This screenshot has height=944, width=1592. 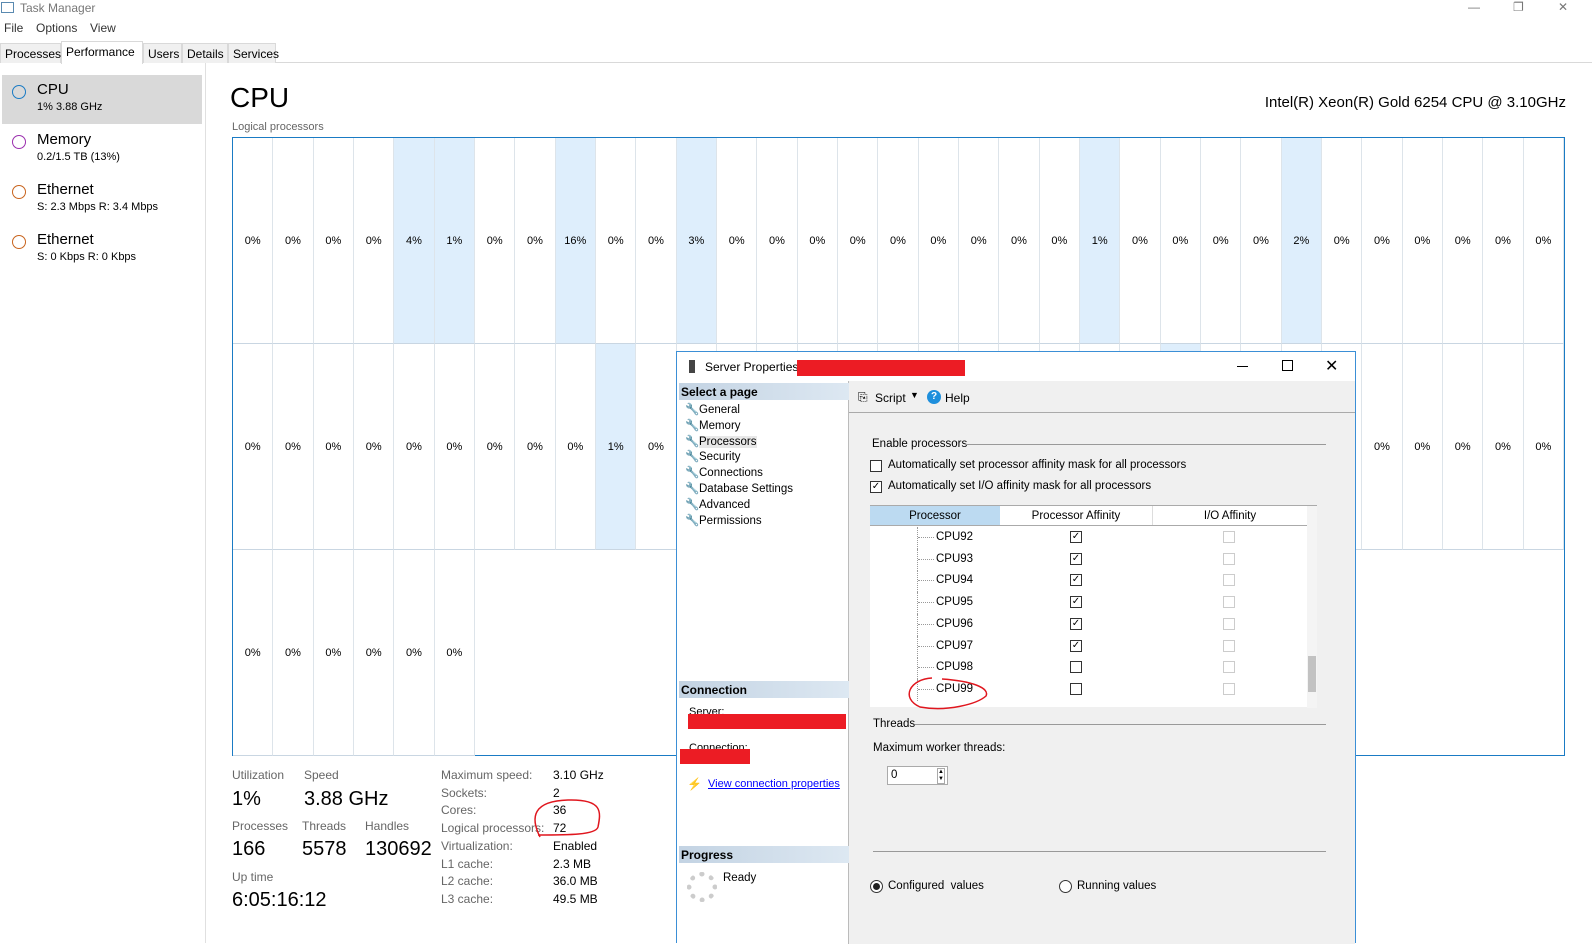 What do you see at coordinates (917, 775) in the screenshot?
I see `max-worker-threads-input: 0 ▲ ▼` at bounding box center [917, 775].